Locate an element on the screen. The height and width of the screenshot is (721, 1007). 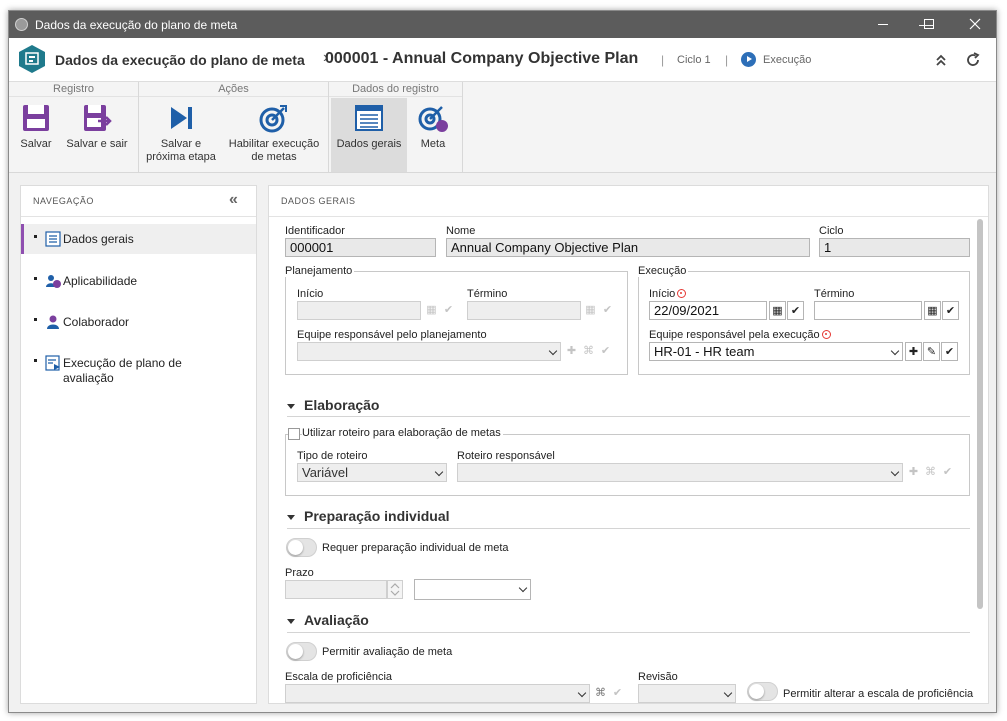
execution-team-label-text: Equipe responsável pela execução is located at coordinates (734, 335).